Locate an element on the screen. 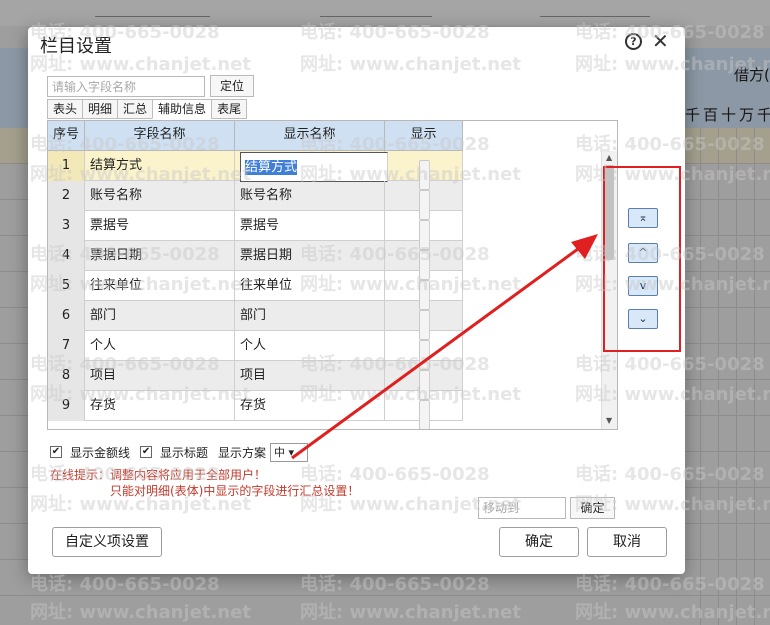 This screenshot has height=625, width=770. row-display-name: 账号名称 is located at coordinates (310, 196).